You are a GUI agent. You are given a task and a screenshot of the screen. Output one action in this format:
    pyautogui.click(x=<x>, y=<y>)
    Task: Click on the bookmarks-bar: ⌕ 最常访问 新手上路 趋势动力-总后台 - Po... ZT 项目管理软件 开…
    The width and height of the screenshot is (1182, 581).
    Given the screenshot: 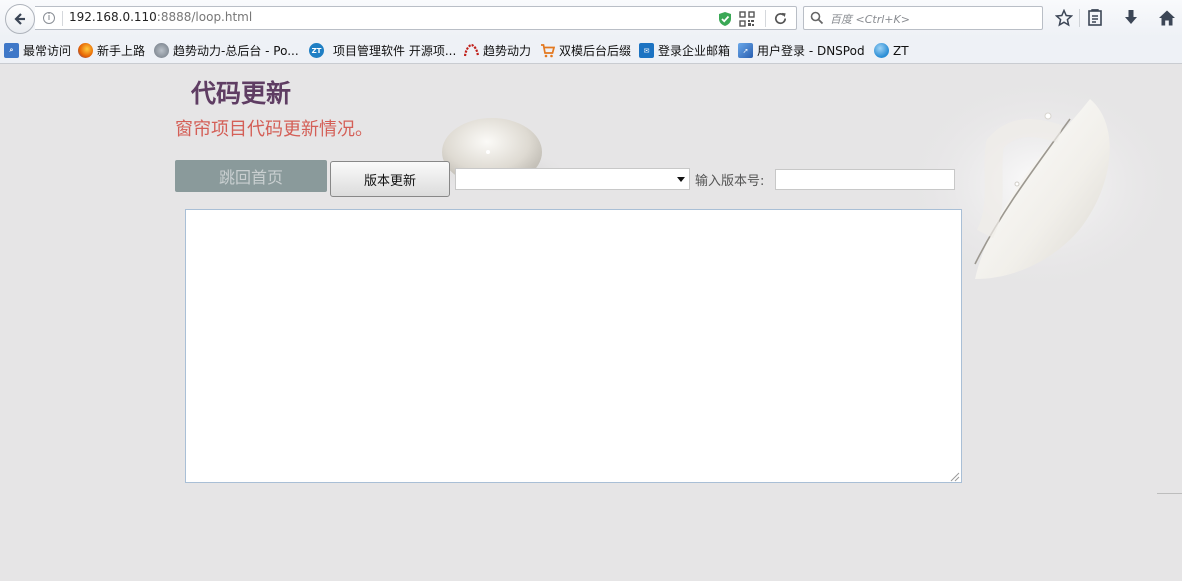 What is the action you would take?
    pyautogui.click(x=591, y=50)
    